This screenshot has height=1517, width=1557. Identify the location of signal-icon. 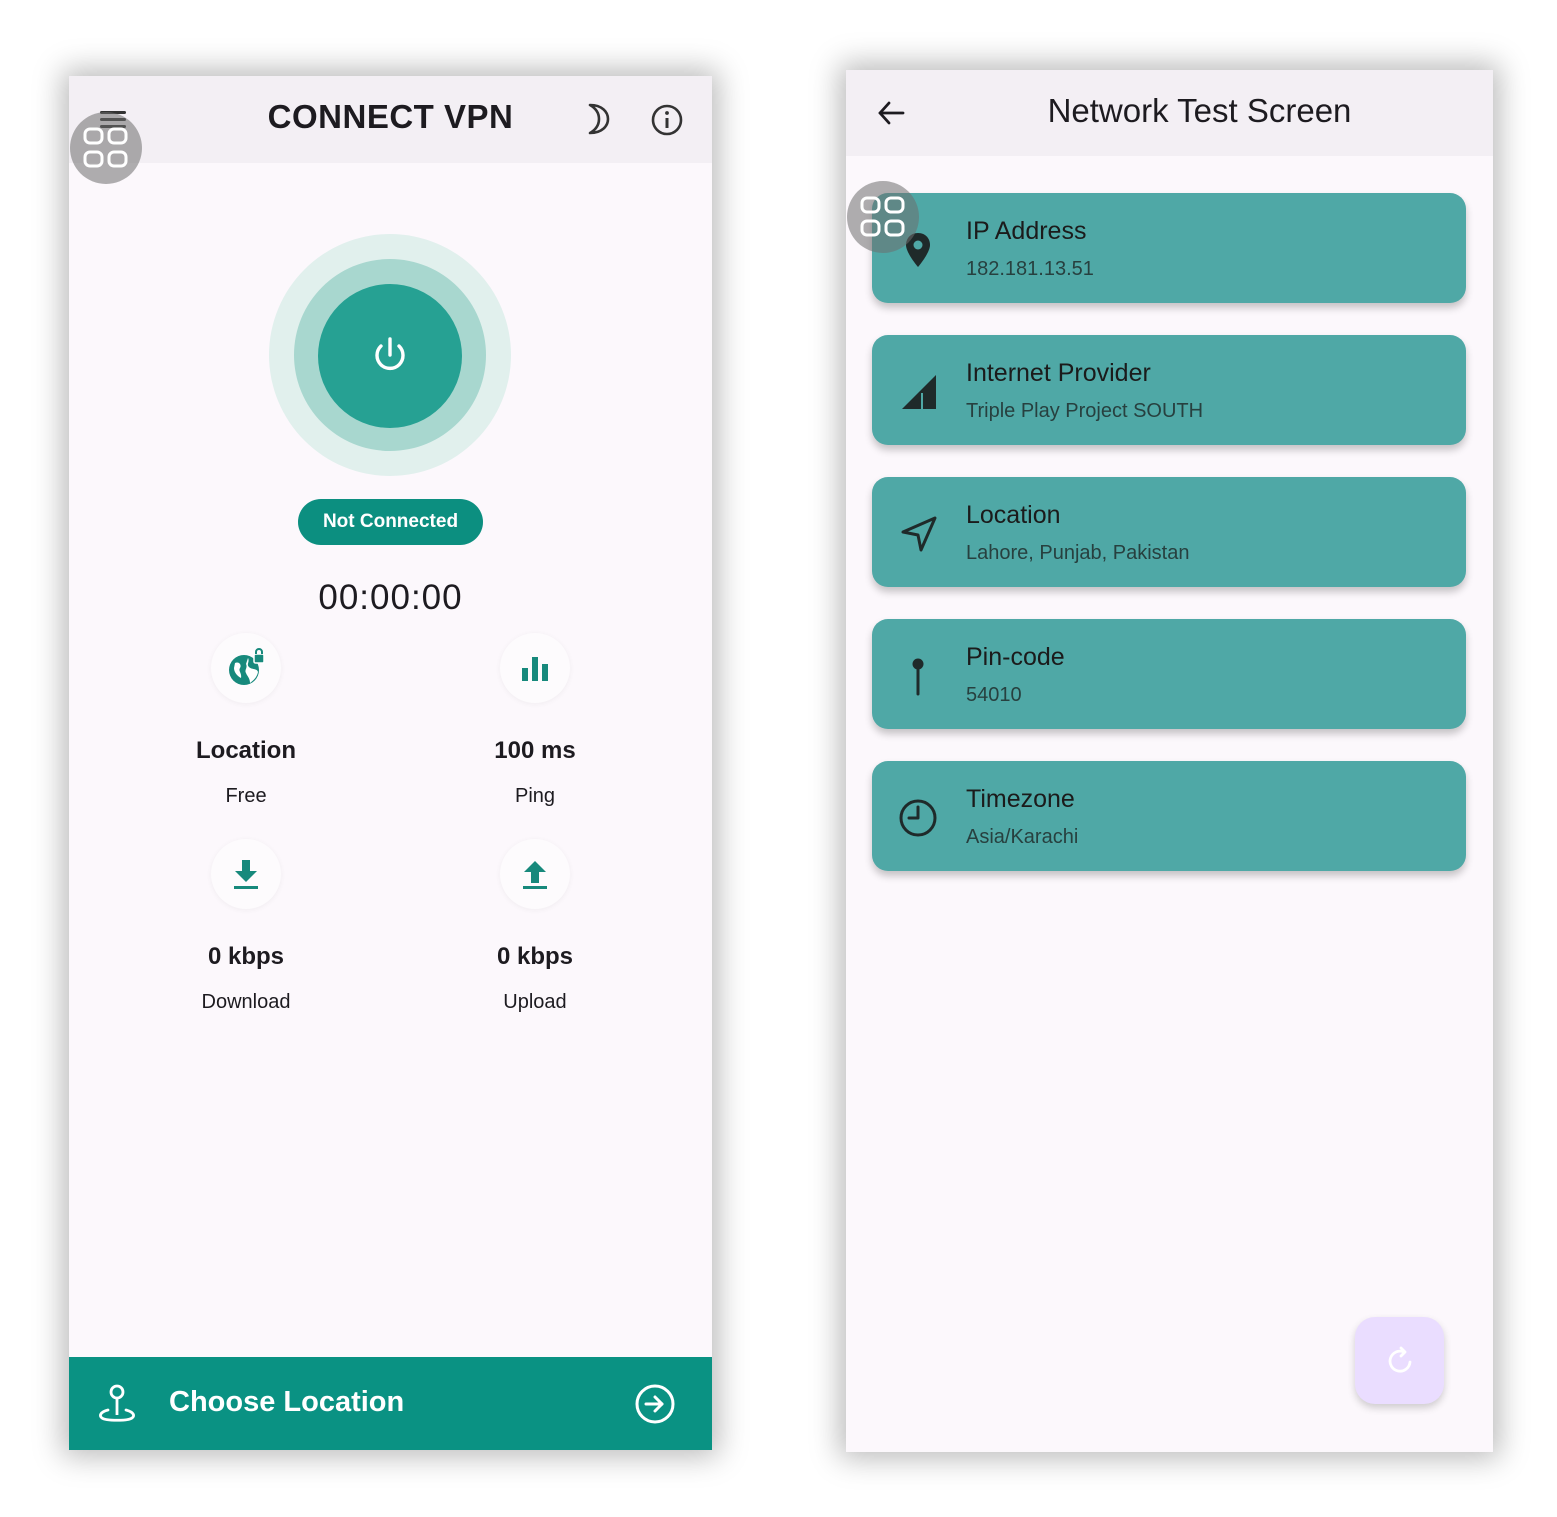
(919, 392).